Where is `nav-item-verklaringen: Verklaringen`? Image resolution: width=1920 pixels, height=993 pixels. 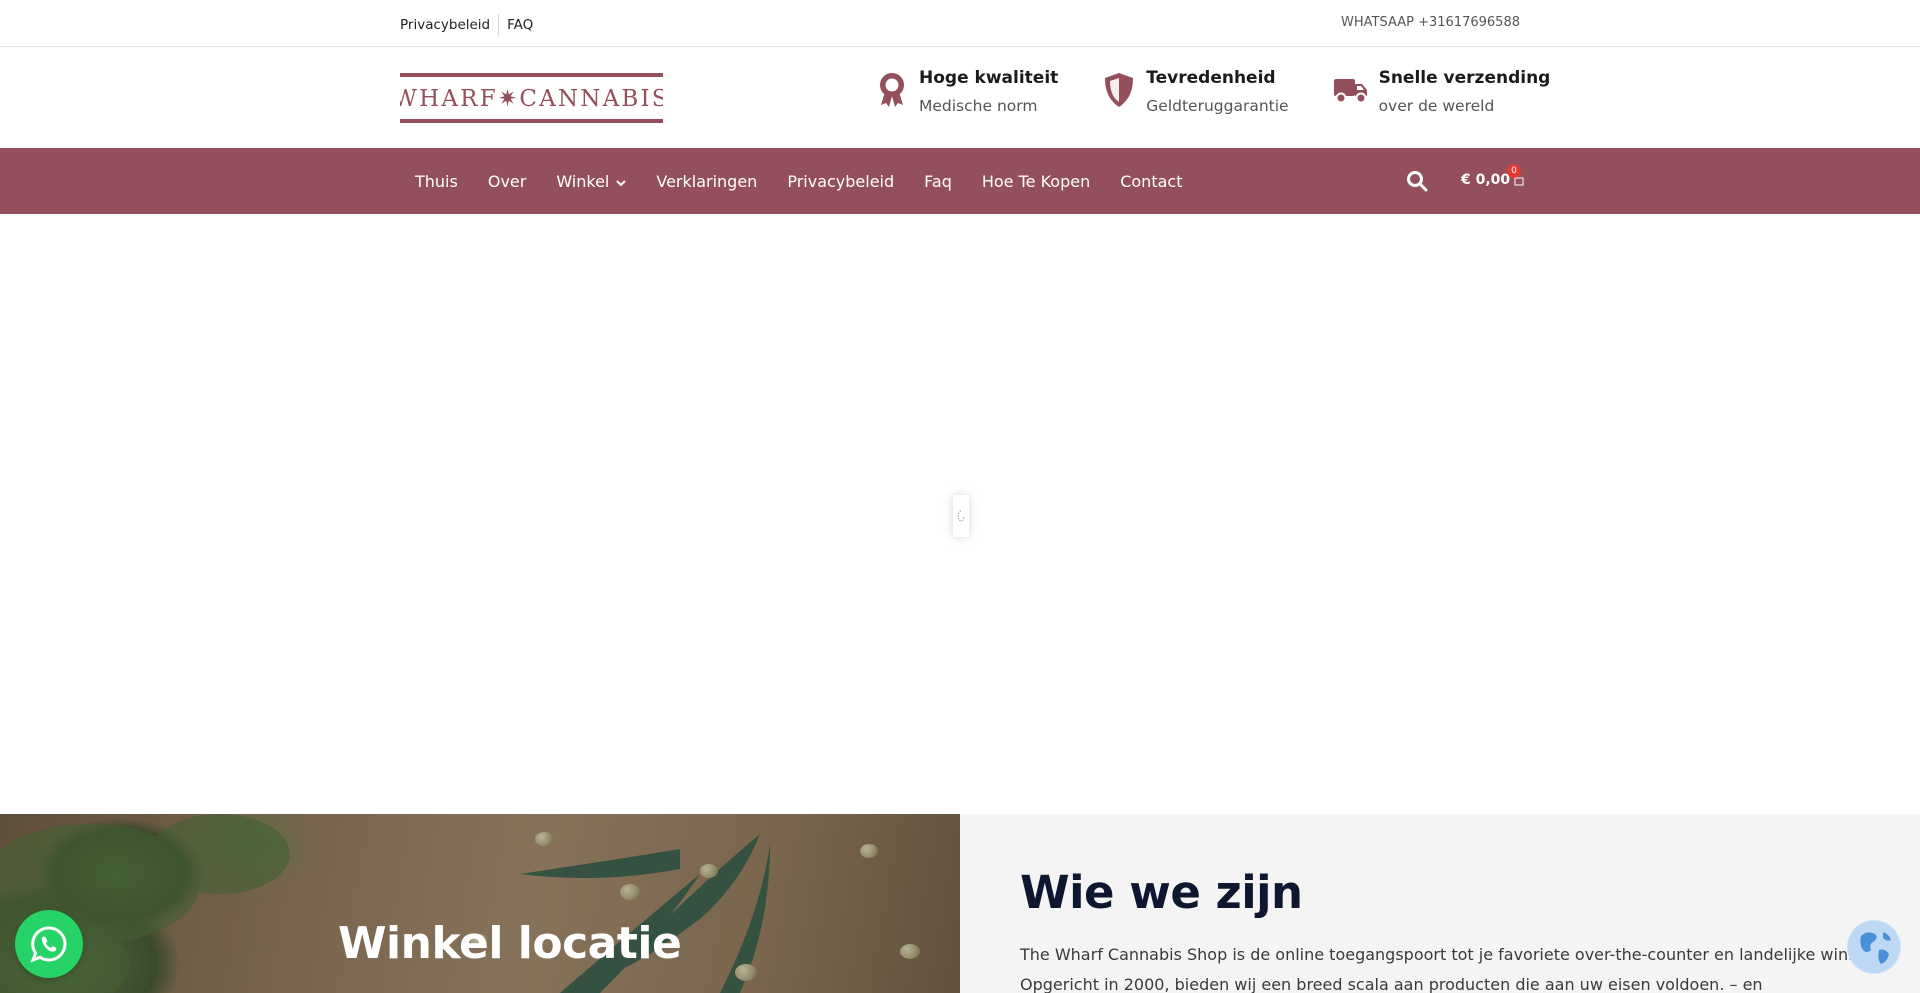
nav-item-verklaringen: Verklaringen is located at coordinates (706, 181).